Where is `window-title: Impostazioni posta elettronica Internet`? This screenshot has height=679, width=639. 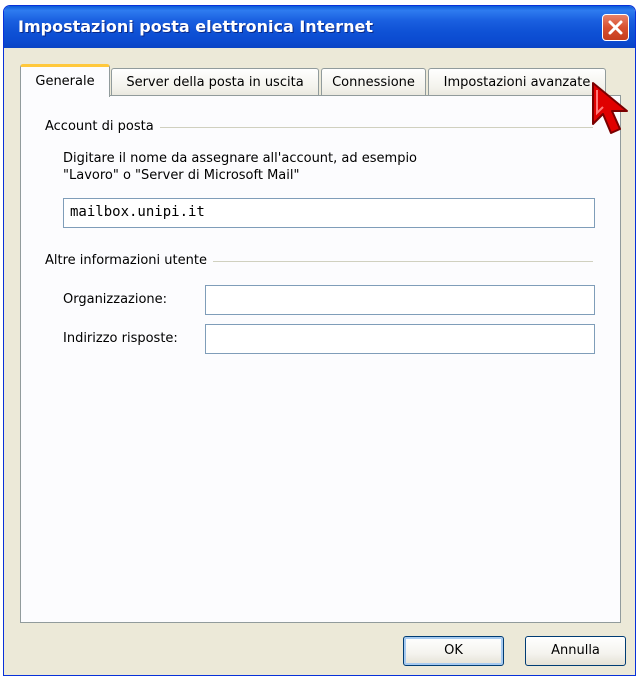
window-title: Impostazioni posta elettronica Internet is located at coordinates (195, 26).